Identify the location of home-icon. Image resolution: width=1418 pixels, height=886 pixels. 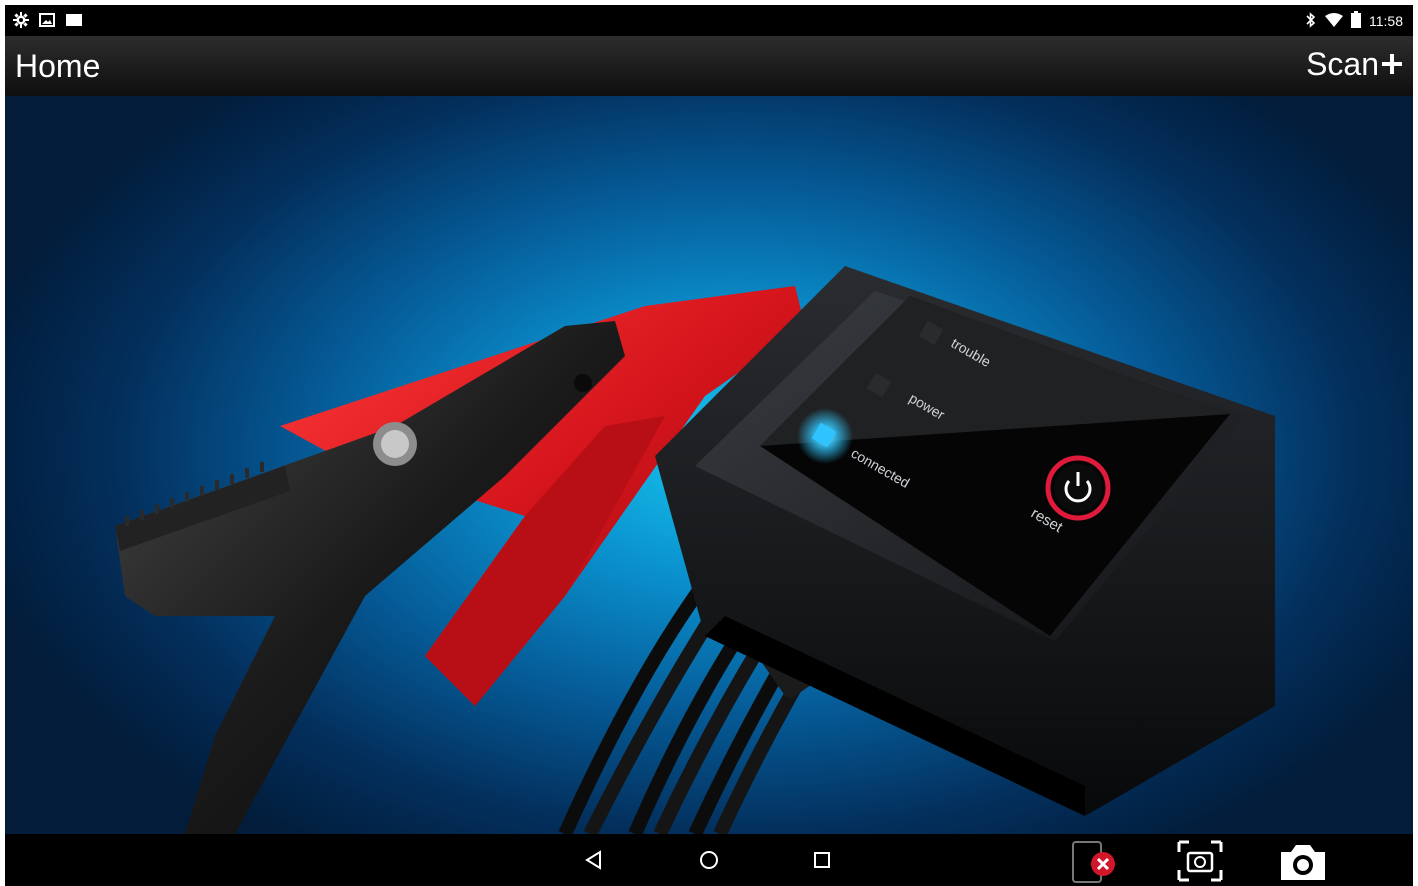
(709, 860).